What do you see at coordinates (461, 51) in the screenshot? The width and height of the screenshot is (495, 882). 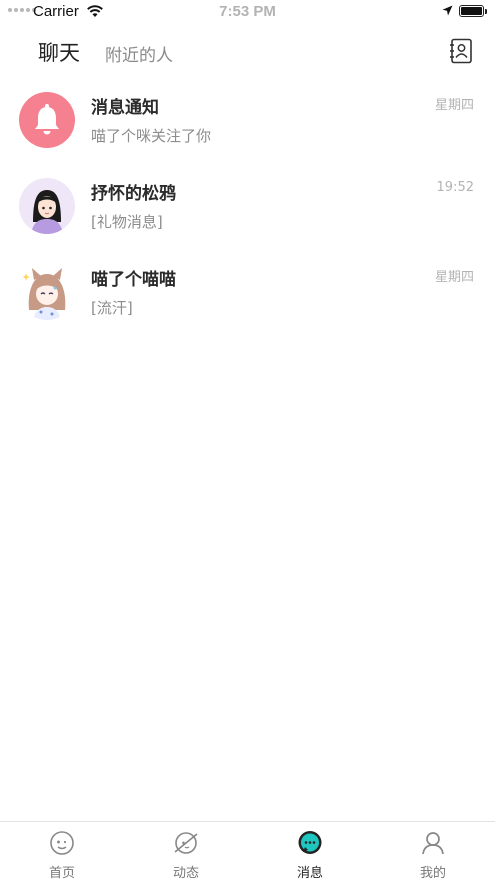 I see `contacts-book-icon` at bounding box center [461, 51].